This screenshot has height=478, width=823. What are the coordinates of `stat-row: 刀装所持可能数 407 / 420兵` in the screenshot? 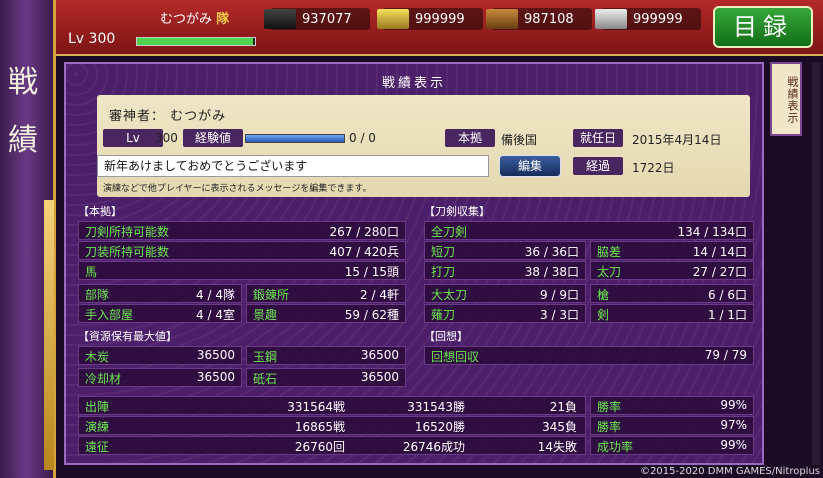 It's located at (242, 250).